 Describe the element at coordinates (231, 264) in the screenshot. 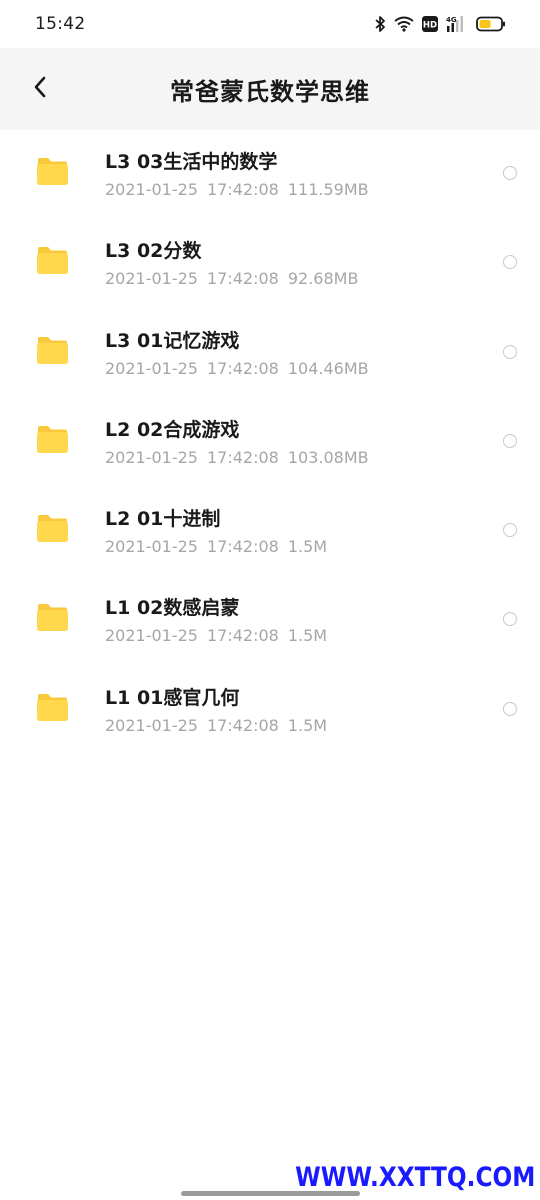

I see `file-text: L3 02分数 2021-01-25 17:42:08 92.68MB` at that location.